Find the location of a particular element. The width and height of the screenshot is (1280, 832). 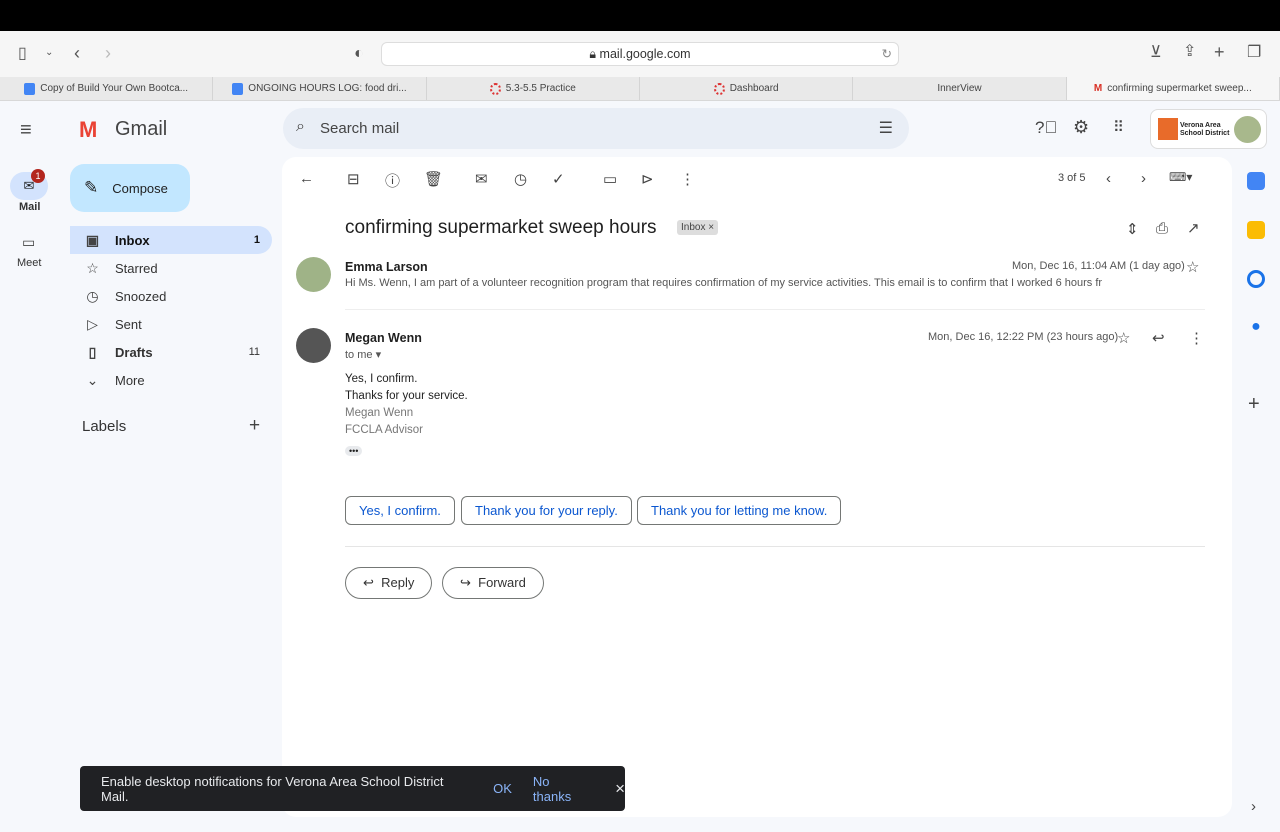

report-spam-icon: ⓘ is located at coordinates (392, 180).